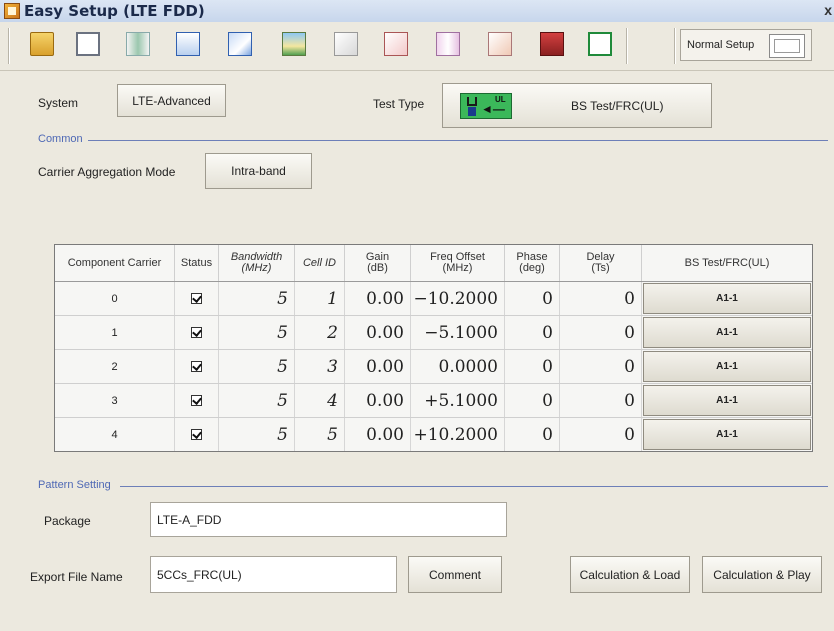 Image resolution: width=834 pixels, height=631 pixels. What do you see at coordinates (138, 44) in the screenshot?
I see `waveform-icon` at bounding box center [138, 44].